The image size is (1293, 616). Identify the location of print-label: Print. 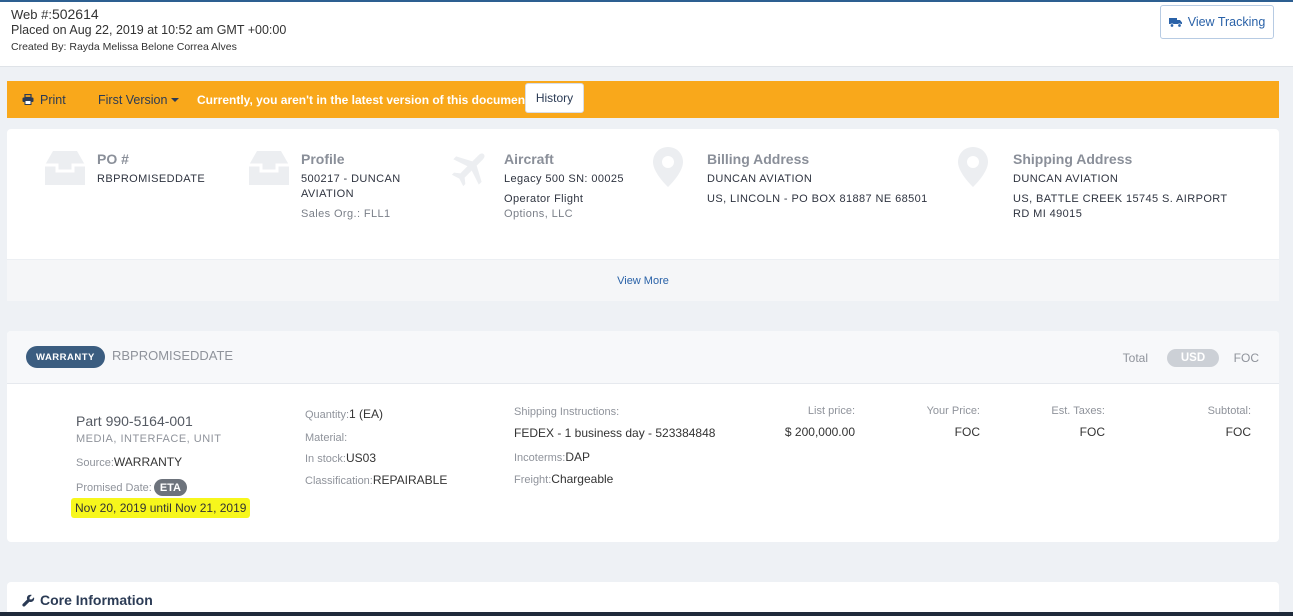
(53, 99).